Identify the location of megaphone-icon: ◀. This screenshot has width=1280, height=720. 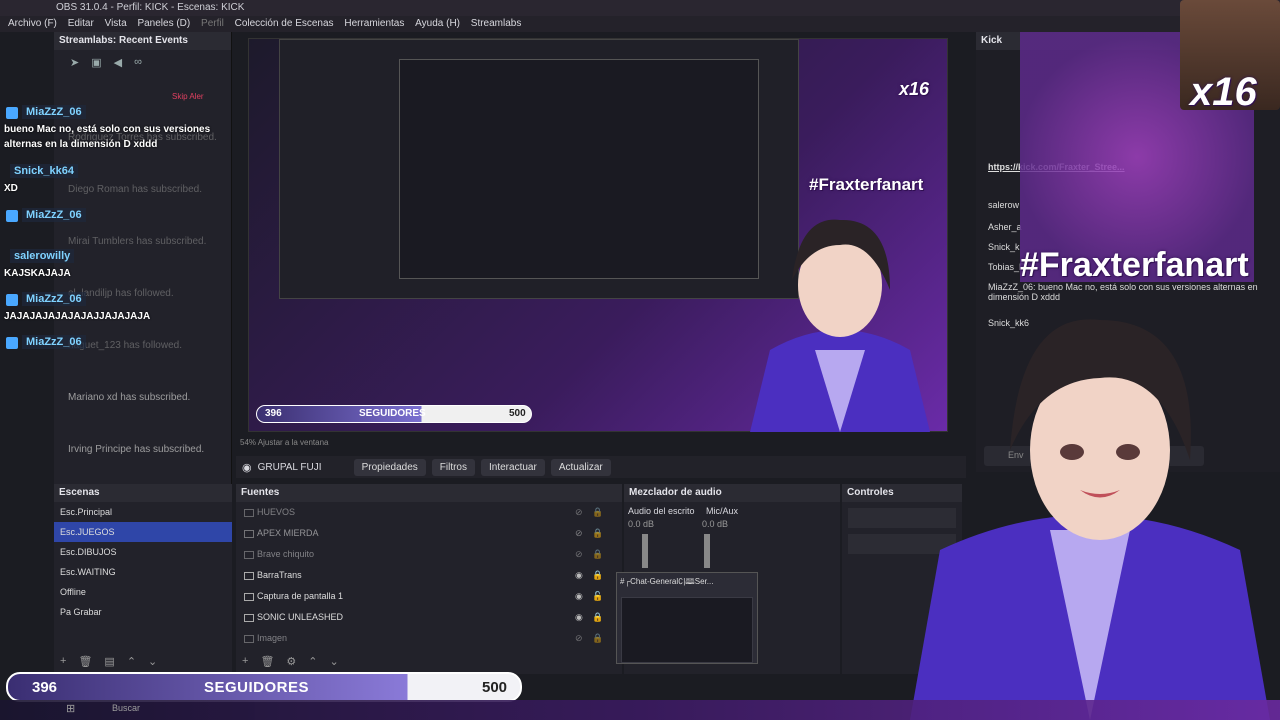
(118, 62).